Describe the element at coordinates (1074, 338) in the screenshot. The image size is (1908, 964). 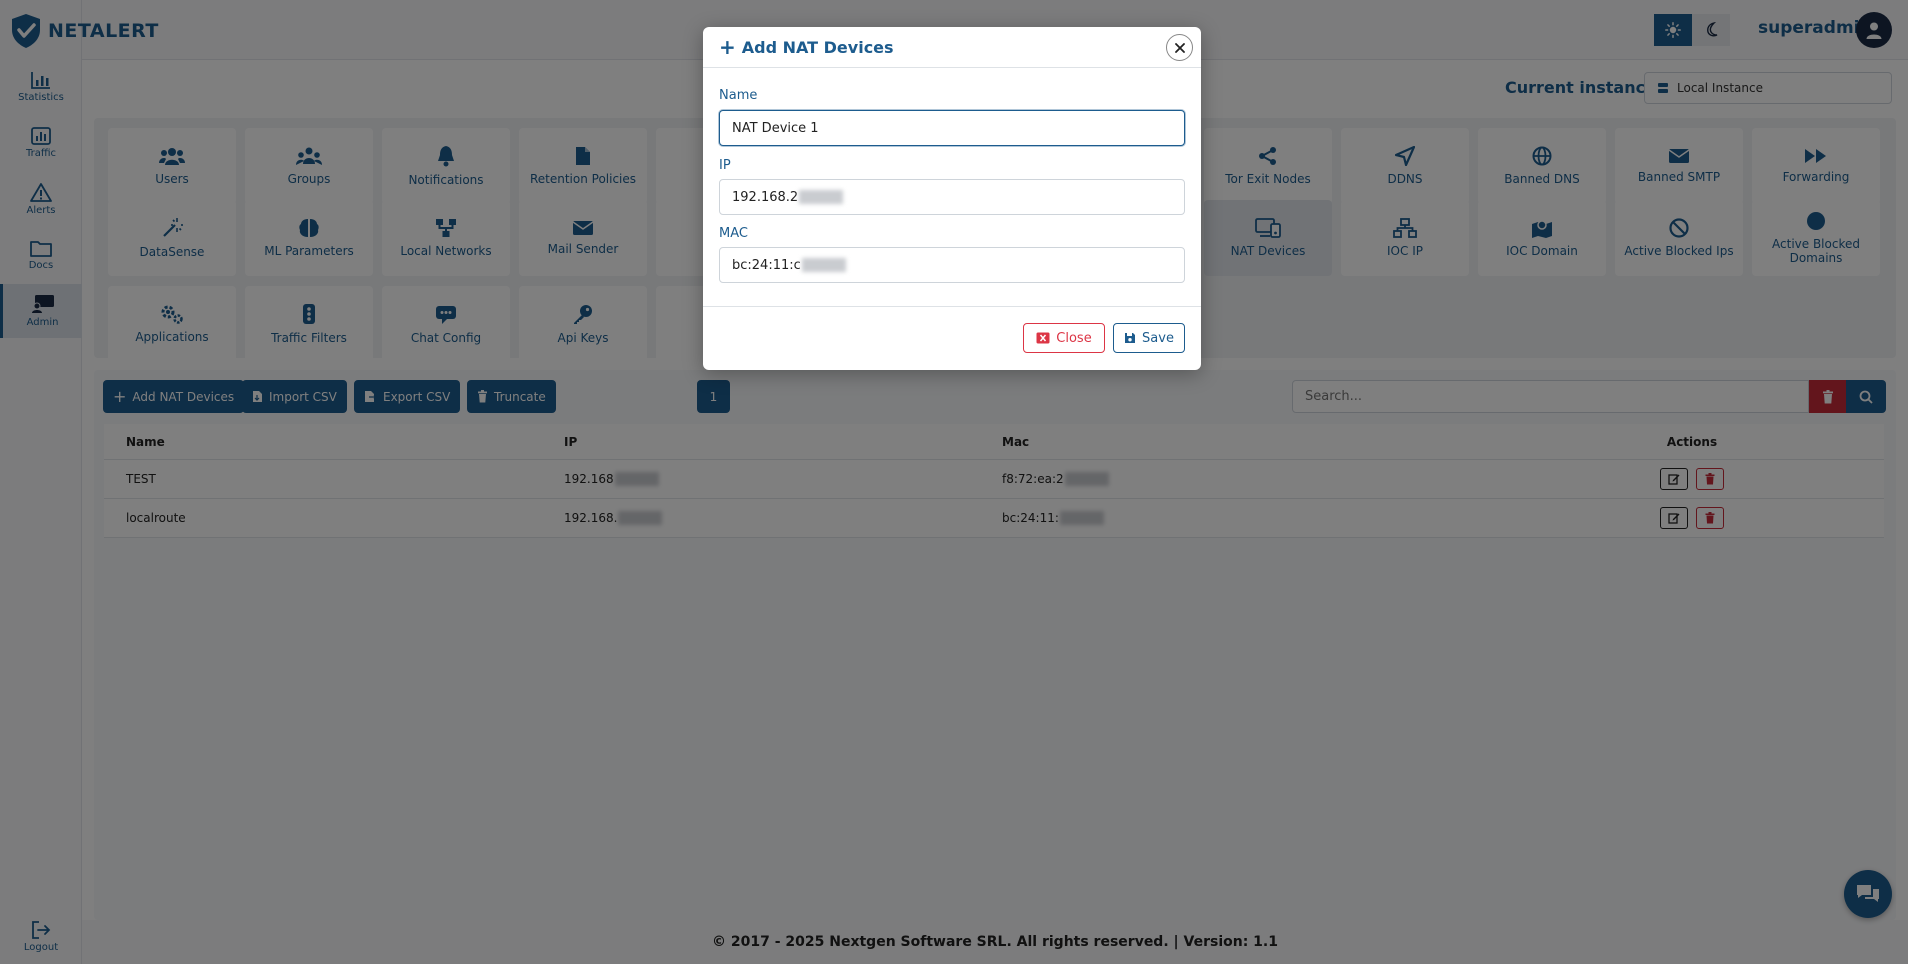
I see `close-label: Close` at that location.